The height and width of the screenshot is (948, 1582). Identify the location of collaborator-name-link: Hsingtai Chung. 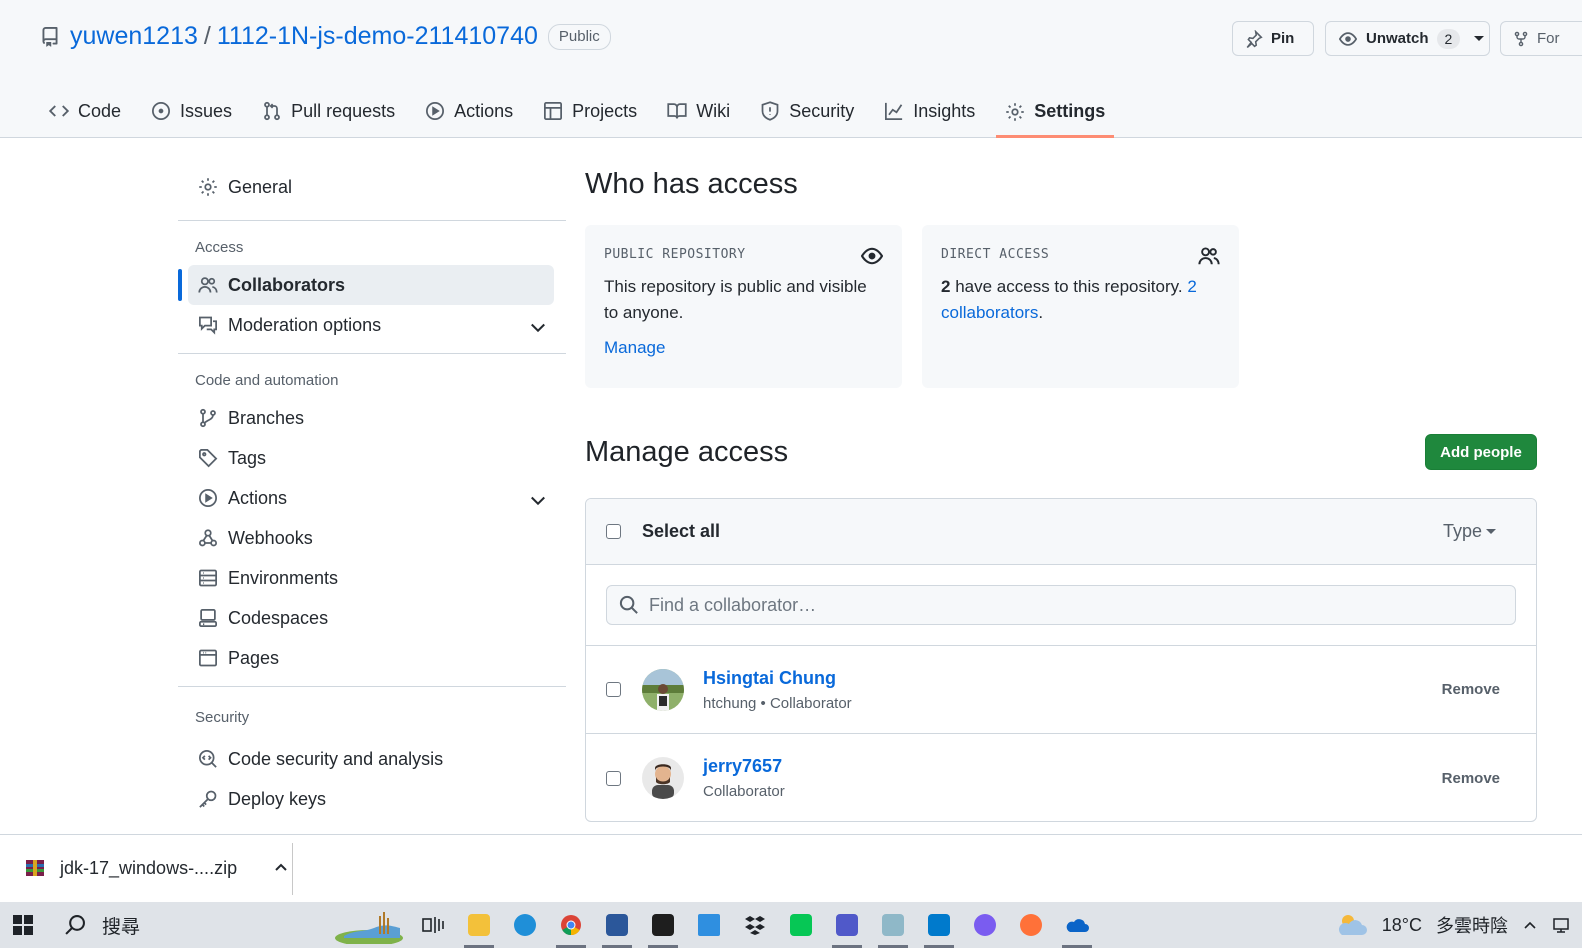
(777, 678).